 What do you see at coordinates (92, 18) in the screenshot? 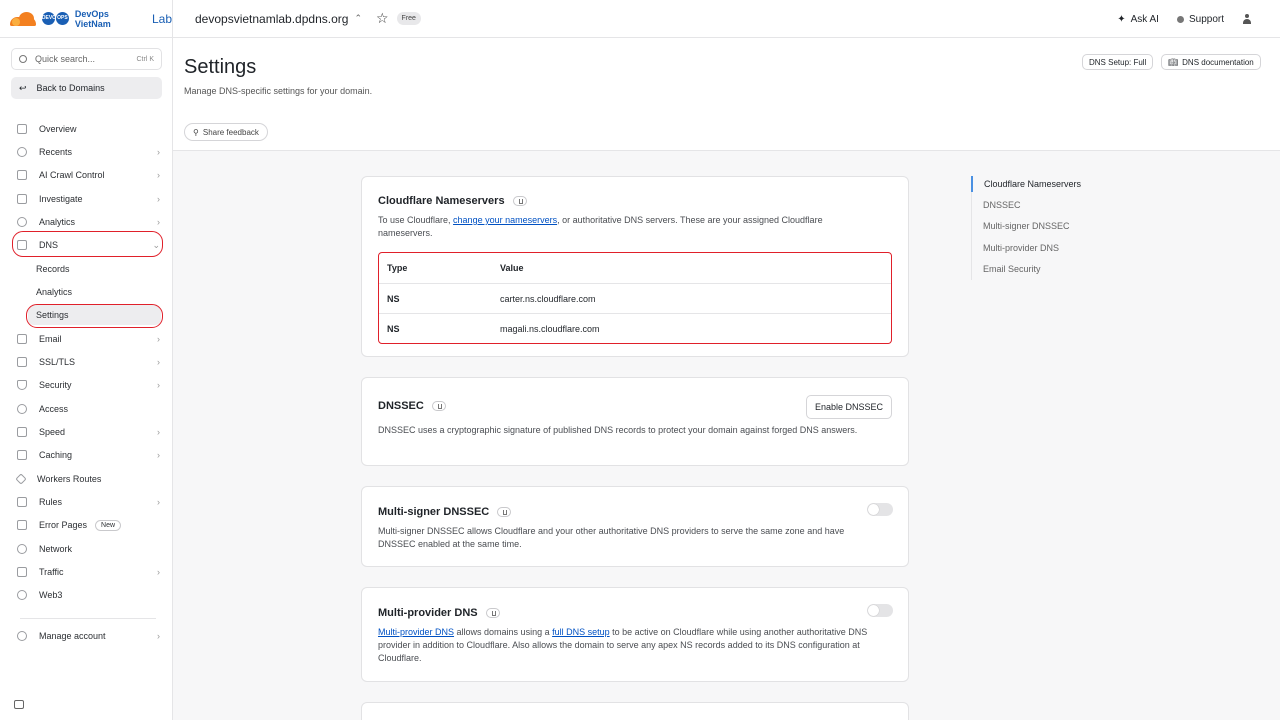
I see `brand-name: DevOps VietNam` at bounding box center [92, 18].